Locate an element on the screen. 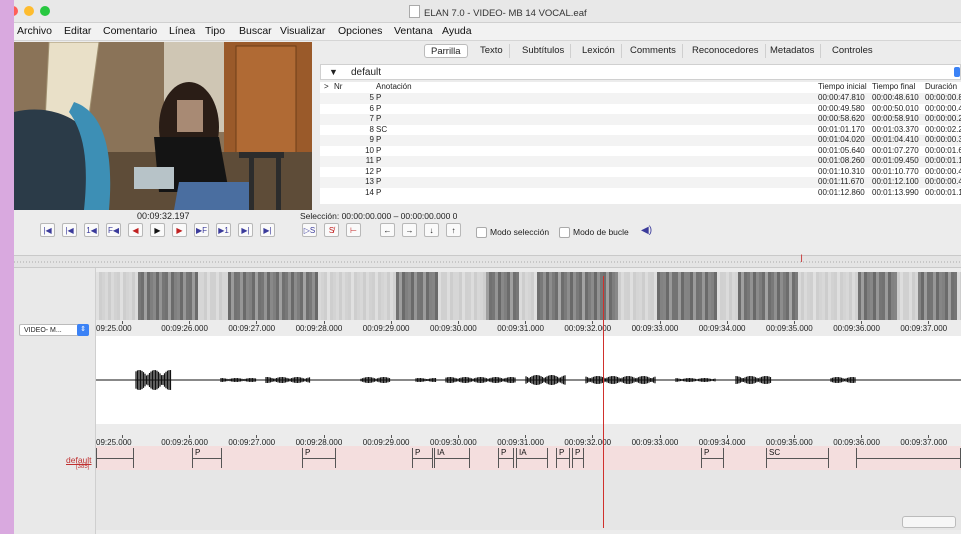 Image resolution: width=961 pixels, height=534 pixels. menu-visualizar: Visualizar is located at coordinates (302, 31).